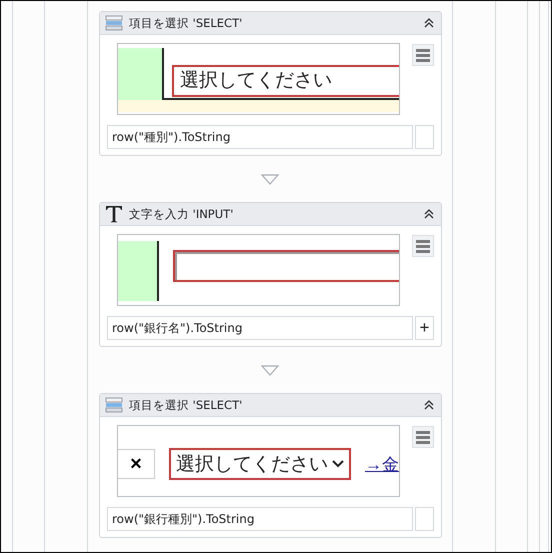  Describe the element at coordinates (138, 271) in the screenshot. I see `highlight-block` at that location.